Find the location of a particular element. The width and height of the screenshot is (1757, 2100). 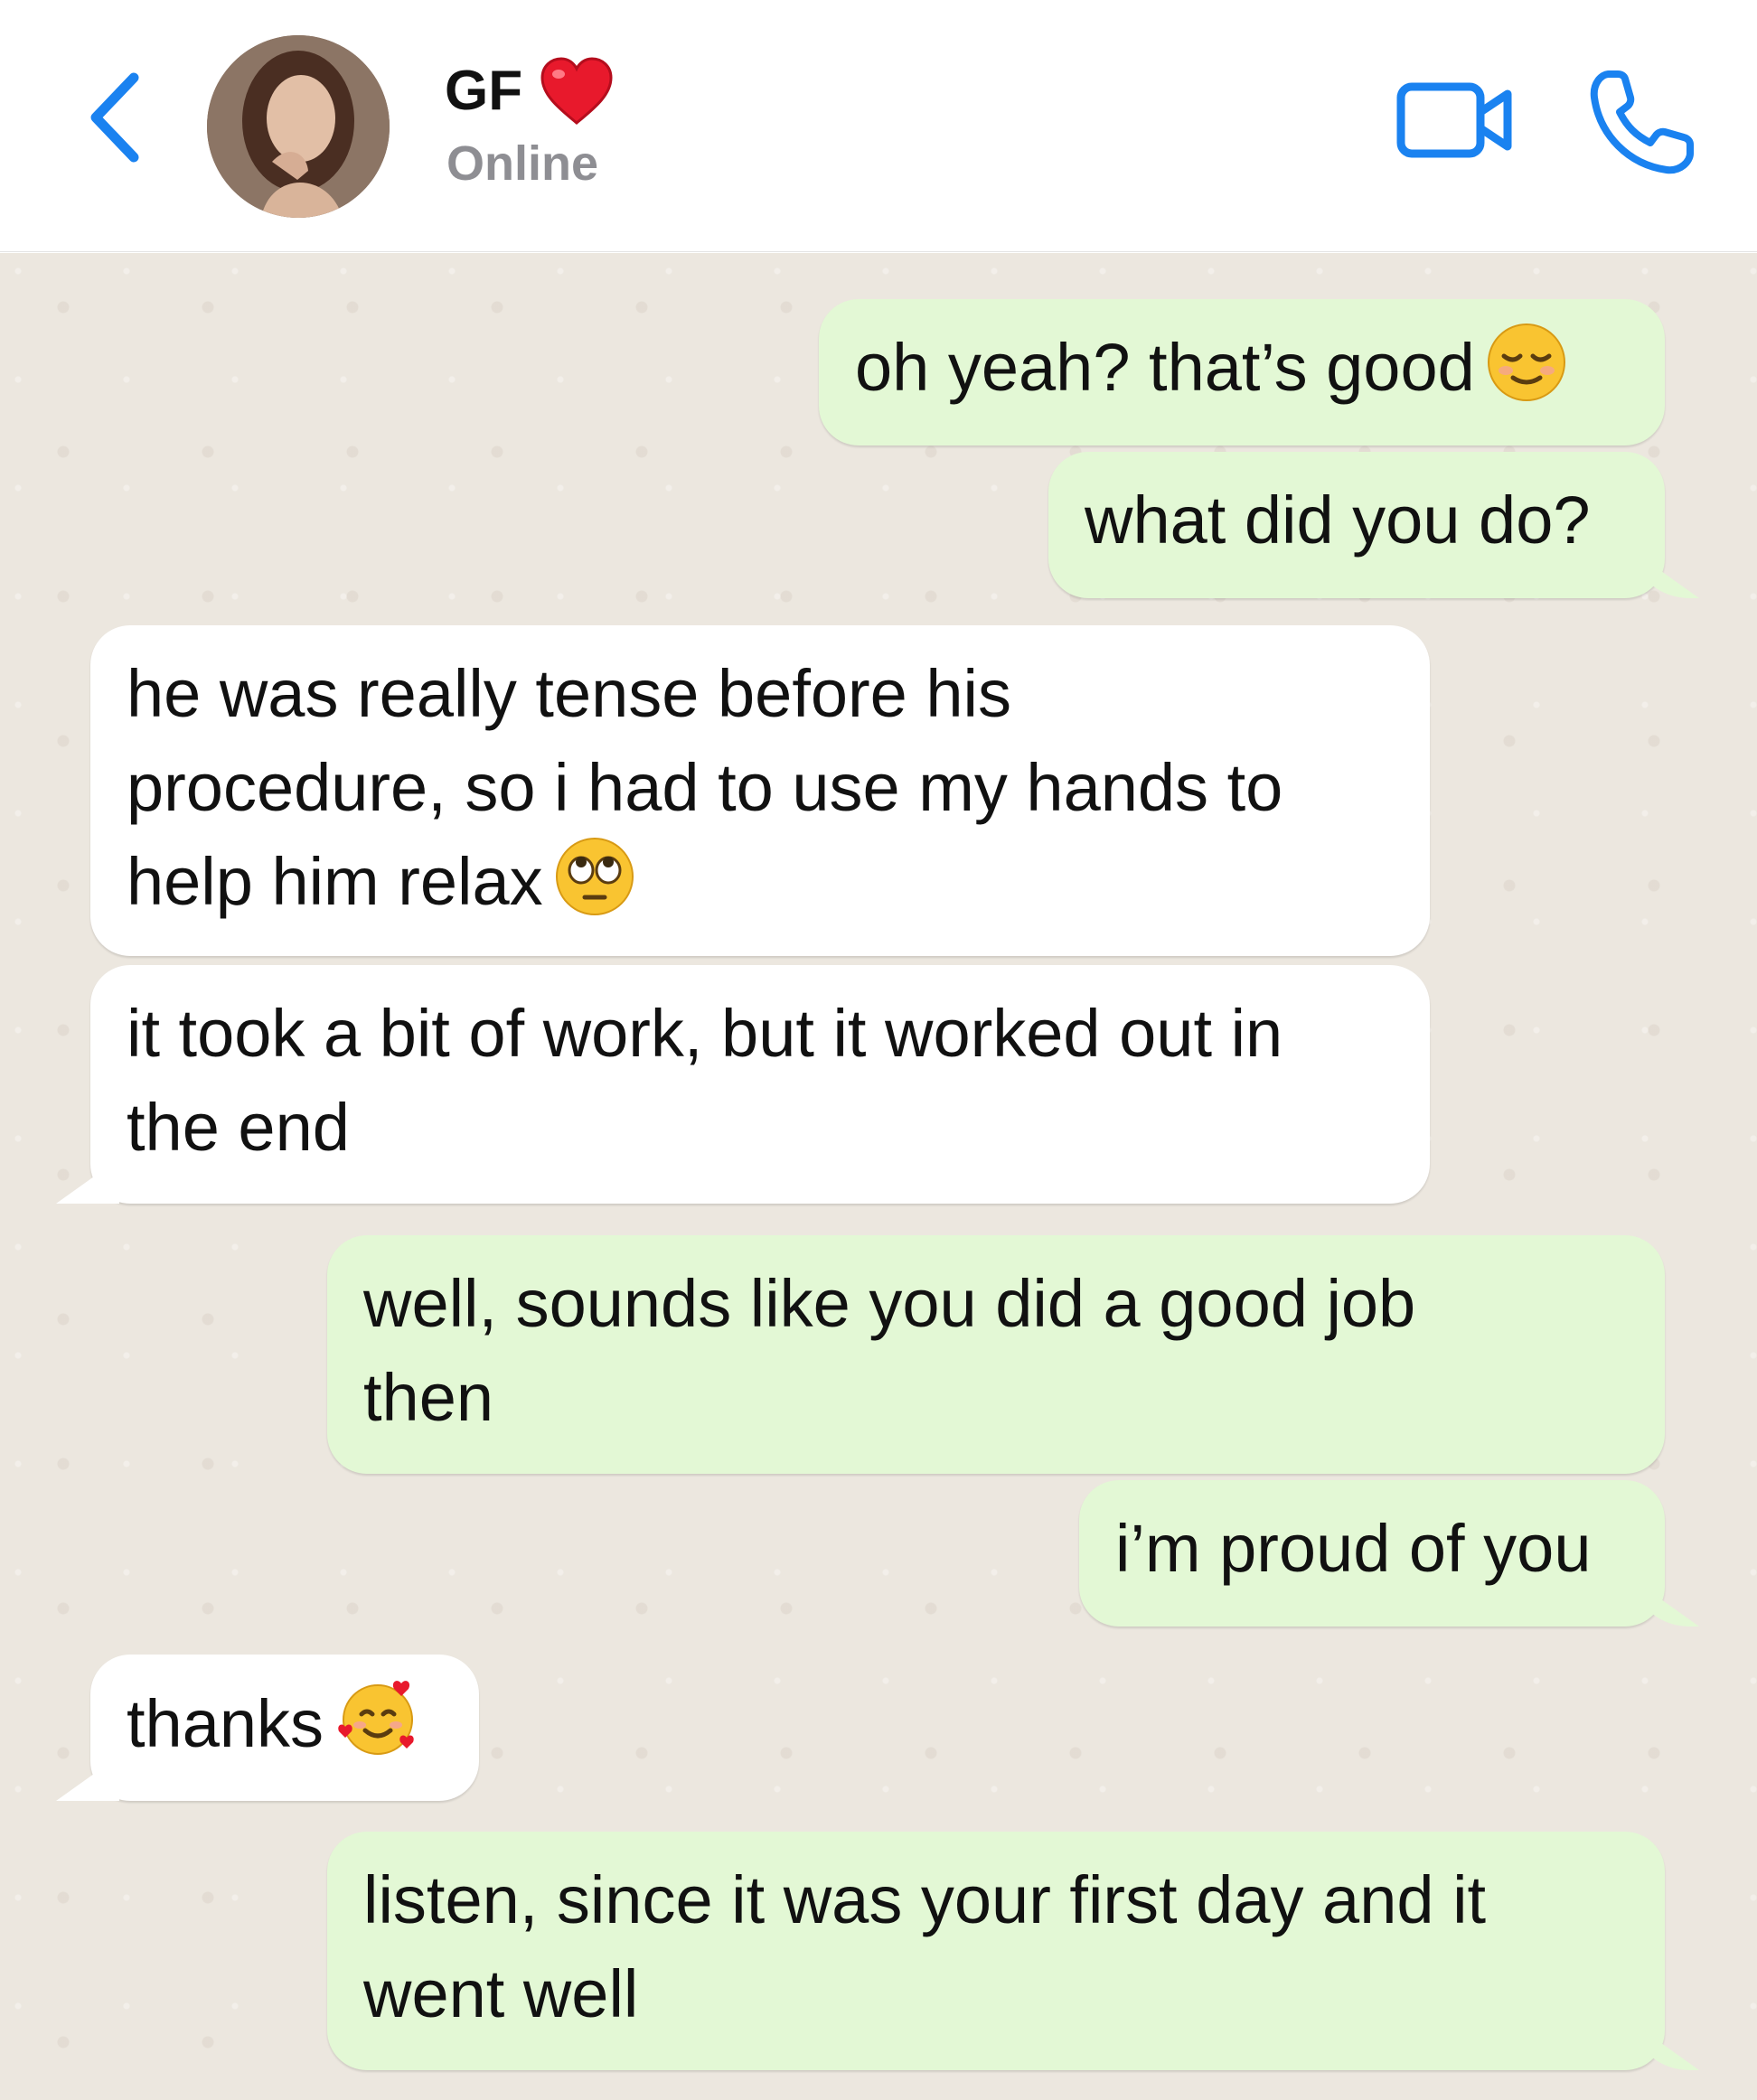

avatar-photo is located at coordinates (298, 127).